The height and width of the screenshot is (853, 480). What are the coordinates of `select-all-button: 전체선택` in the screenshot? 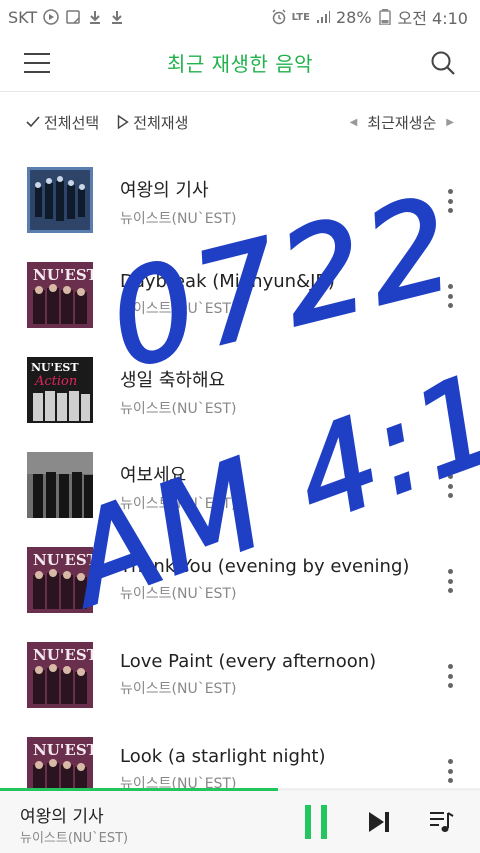 It's located at (62, 122).